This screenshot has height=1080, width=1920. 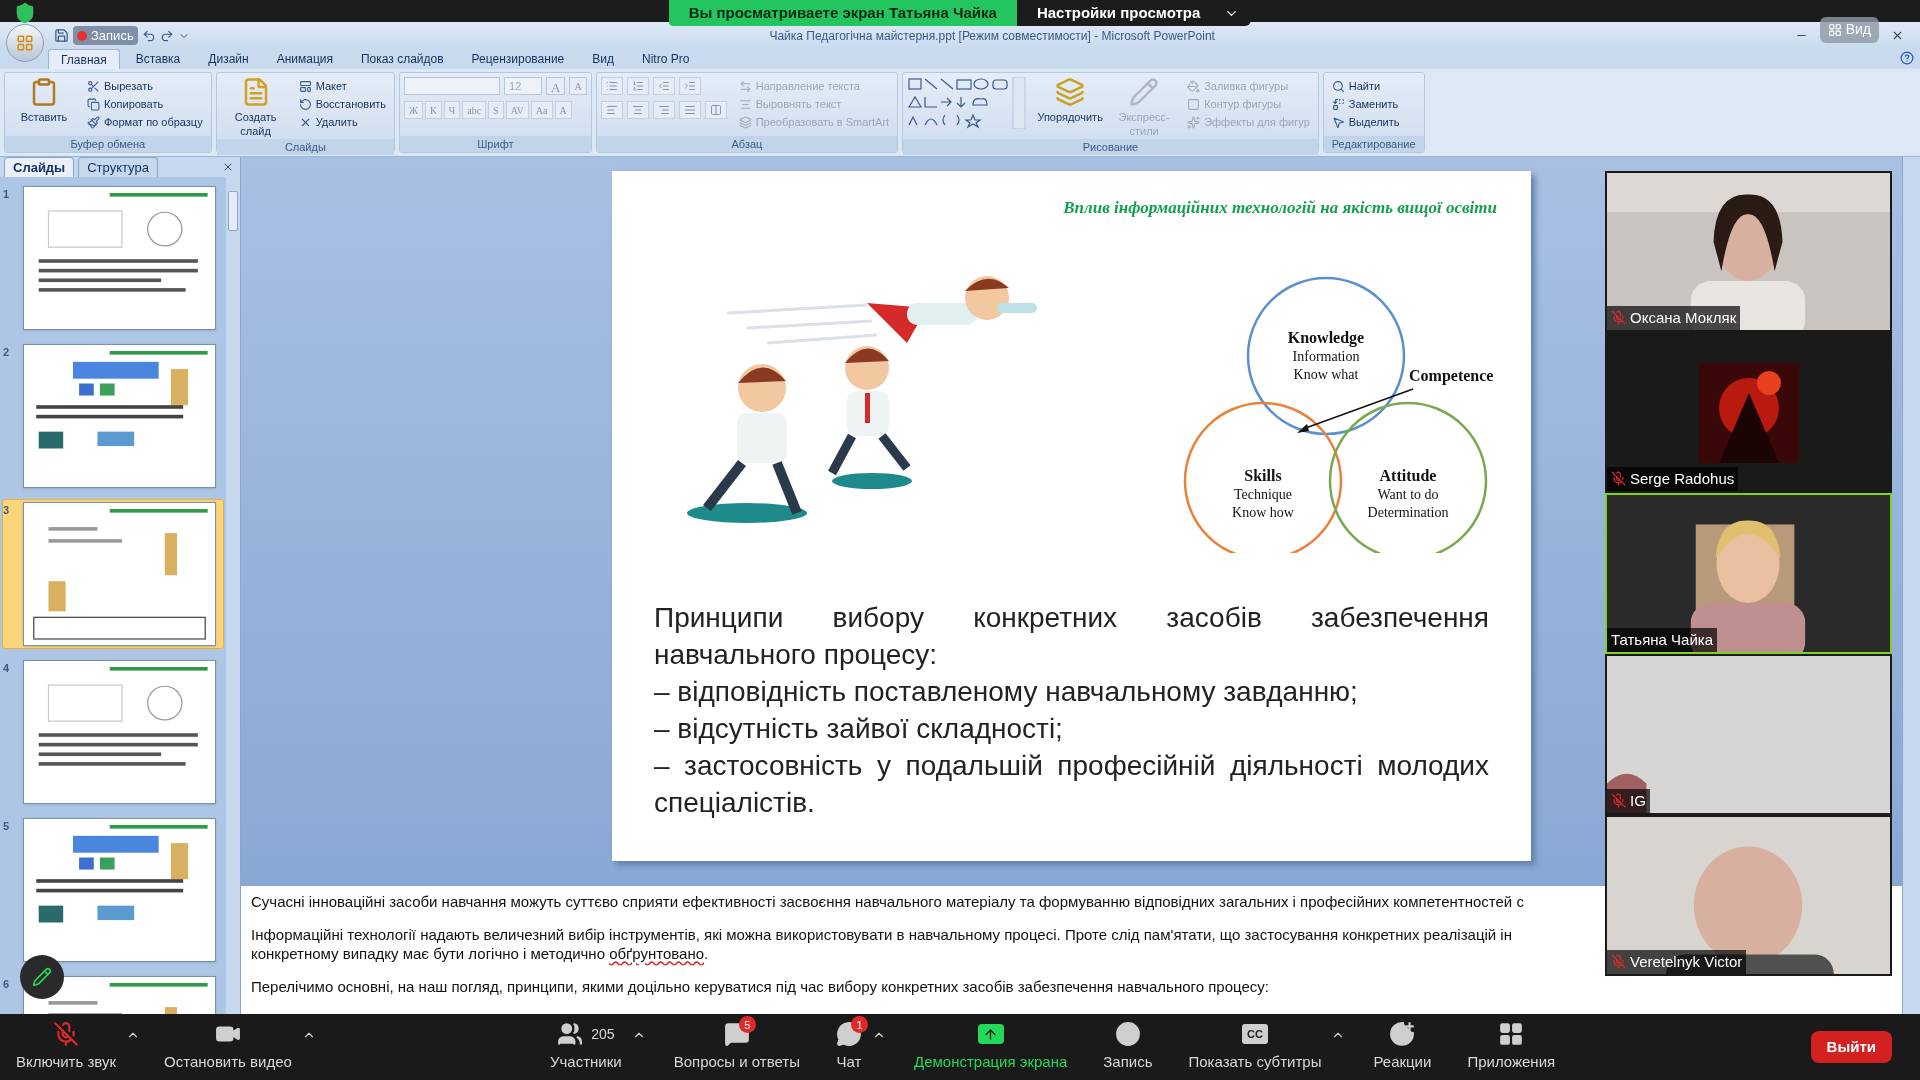 I want to click on participant-name: Veretelnyk Victor, so click(x=1686, y=961).